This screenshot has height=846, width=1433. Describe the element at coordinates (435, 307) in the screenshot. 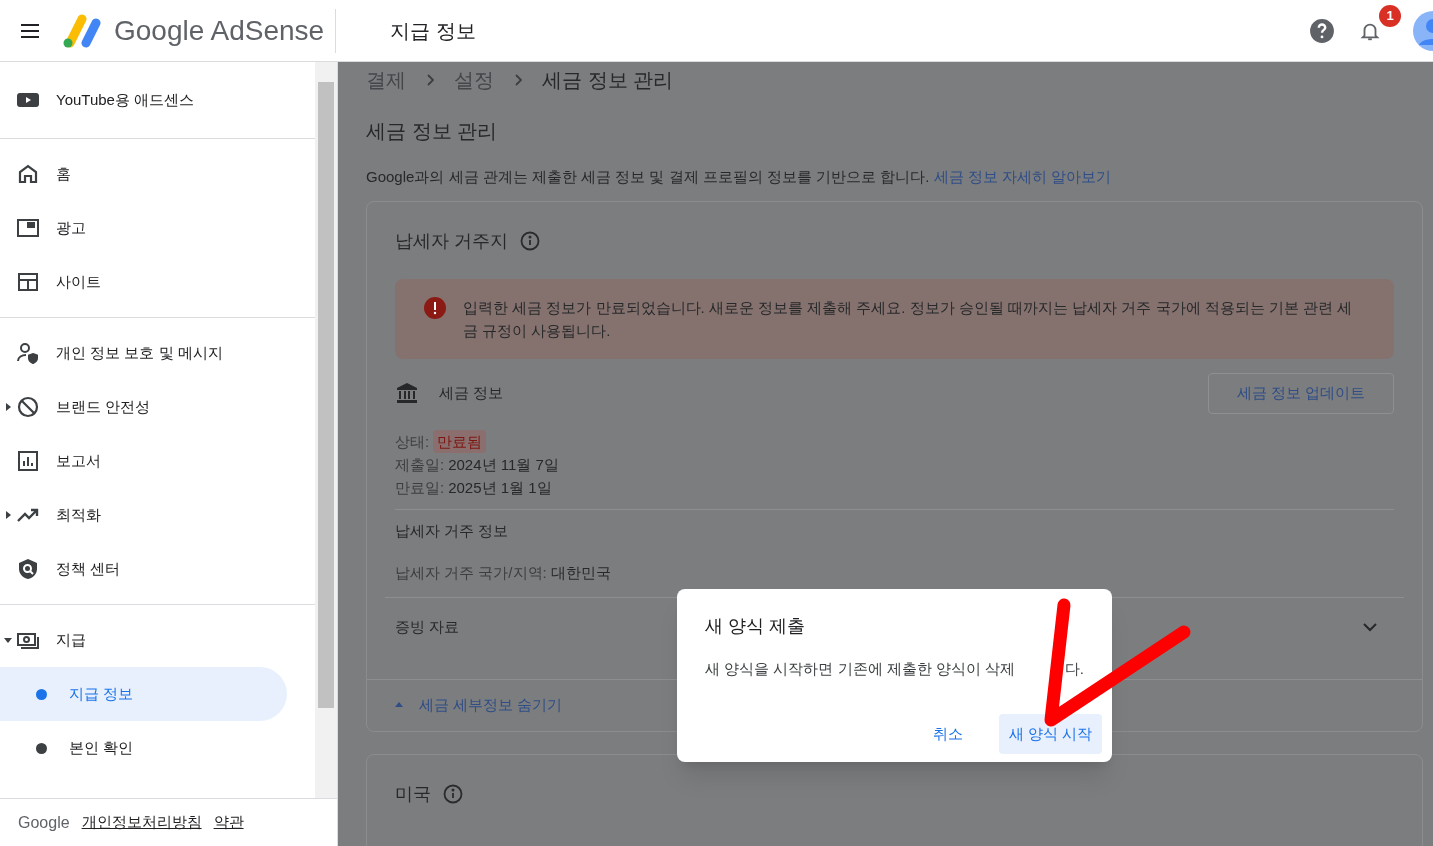

I see `error-icon` at that location.